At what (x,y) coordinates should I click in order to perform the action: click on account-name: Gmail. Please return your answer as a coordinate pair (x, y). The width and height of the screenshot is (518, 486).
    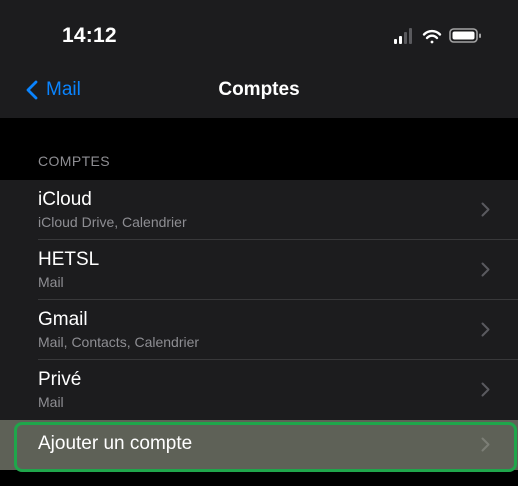
    Looking at the image, I should click on (63, 319).